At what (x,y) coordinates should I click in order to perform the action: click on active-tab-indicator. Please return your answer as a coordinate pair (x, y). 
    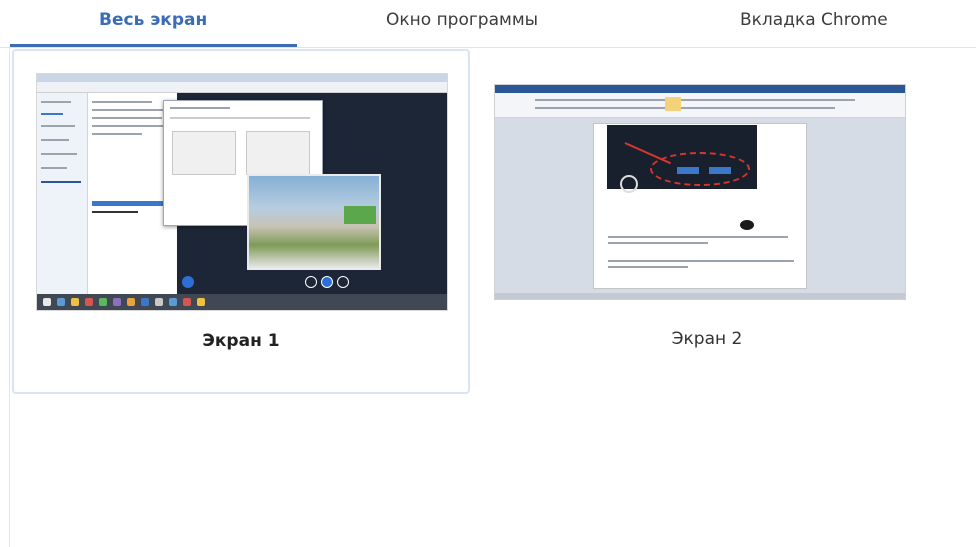
    Looking at the image, I should click on (153, 45).